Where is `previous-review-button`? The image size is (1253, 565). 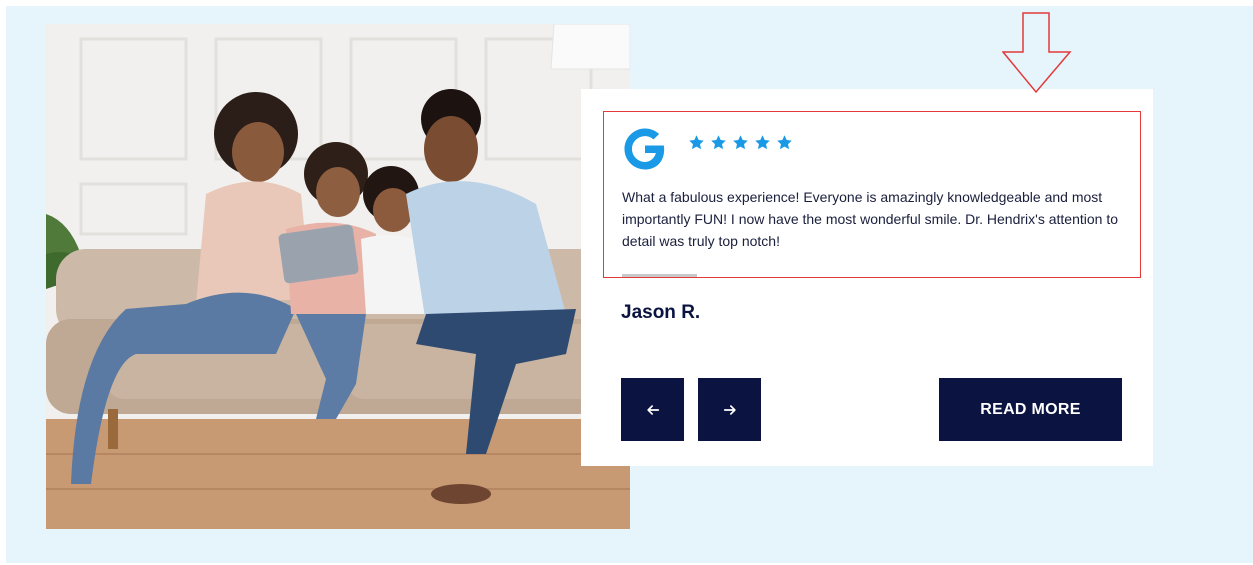 previous-review-button is located at coordinates (652, 409).